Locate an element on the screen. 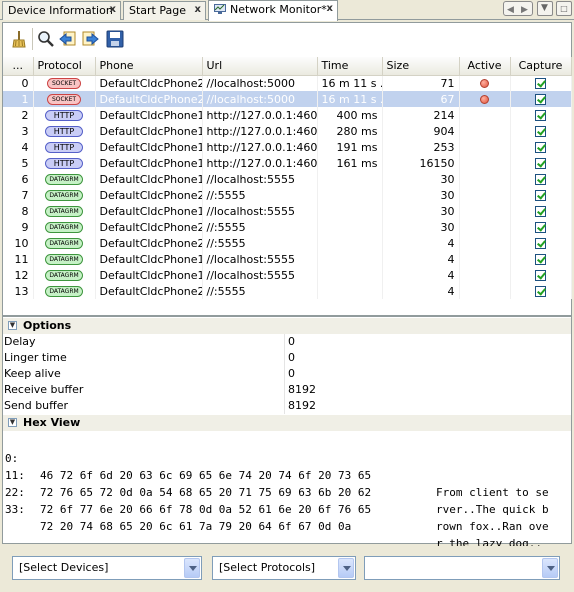 The height and width of the screenshot is (592, 574). search-icon is located at coordinates (46, 39).